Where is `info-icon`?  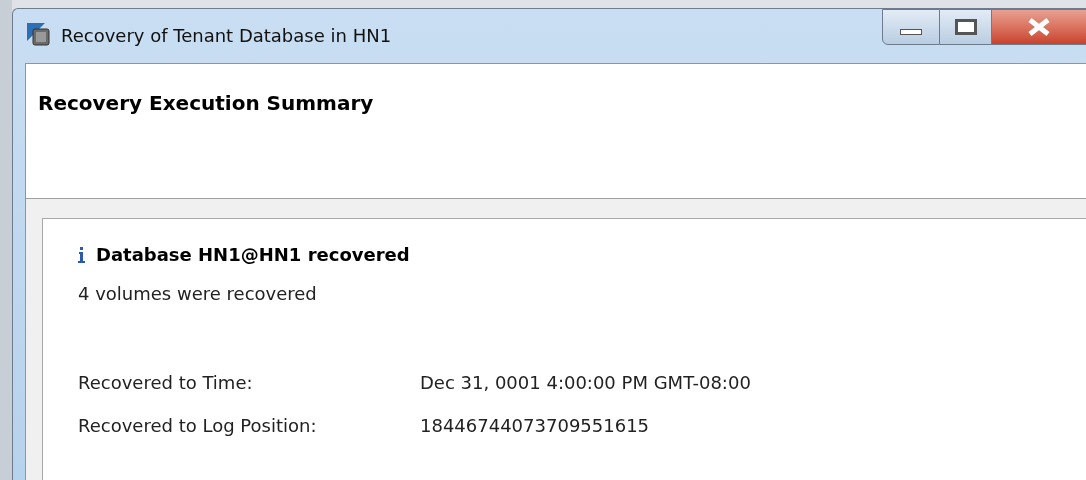
info-icon is located at coordinates (82, 254).